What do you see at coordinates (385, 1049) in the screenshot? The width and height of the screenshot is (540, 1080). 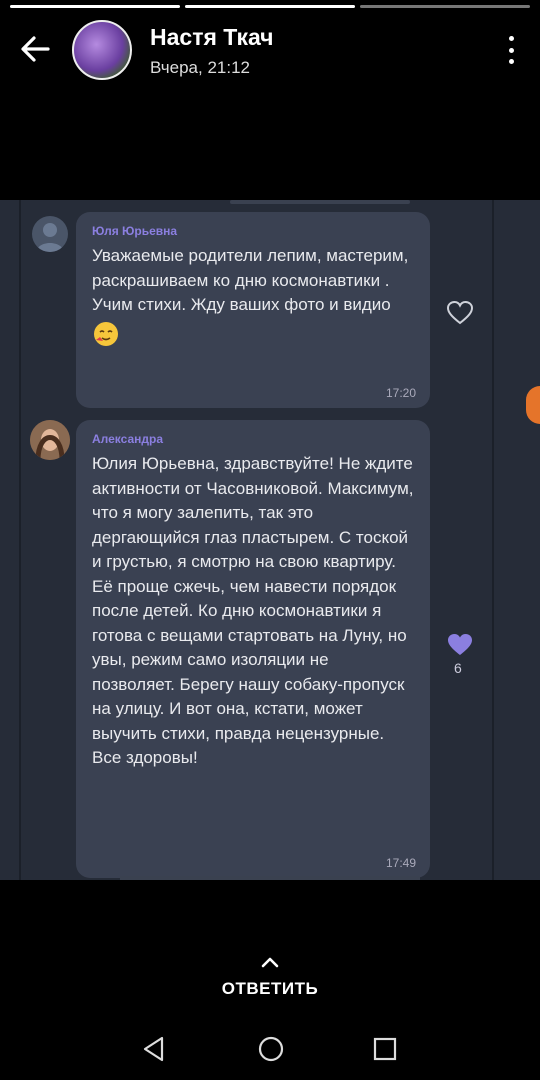 I see `recents-square-icon` at bounding box center [385, 1049].